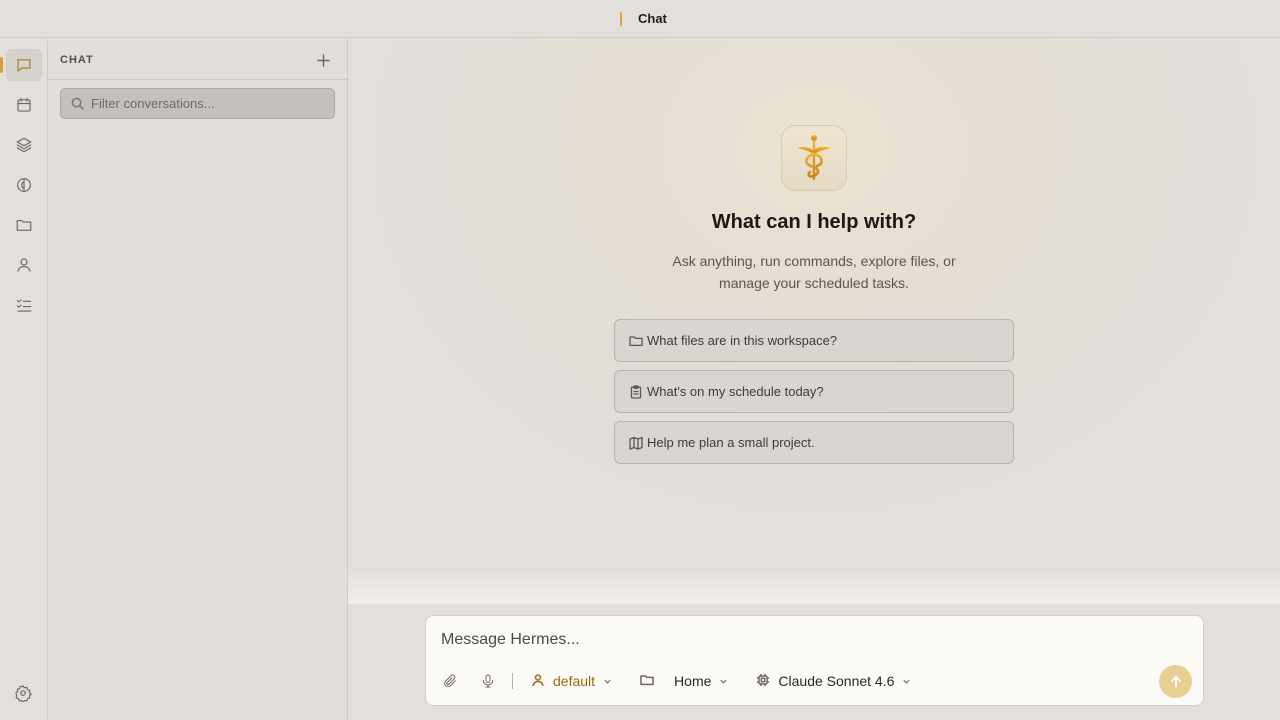 The image size is (1280, 720). I want to click on activity-files, so click(24, 225).